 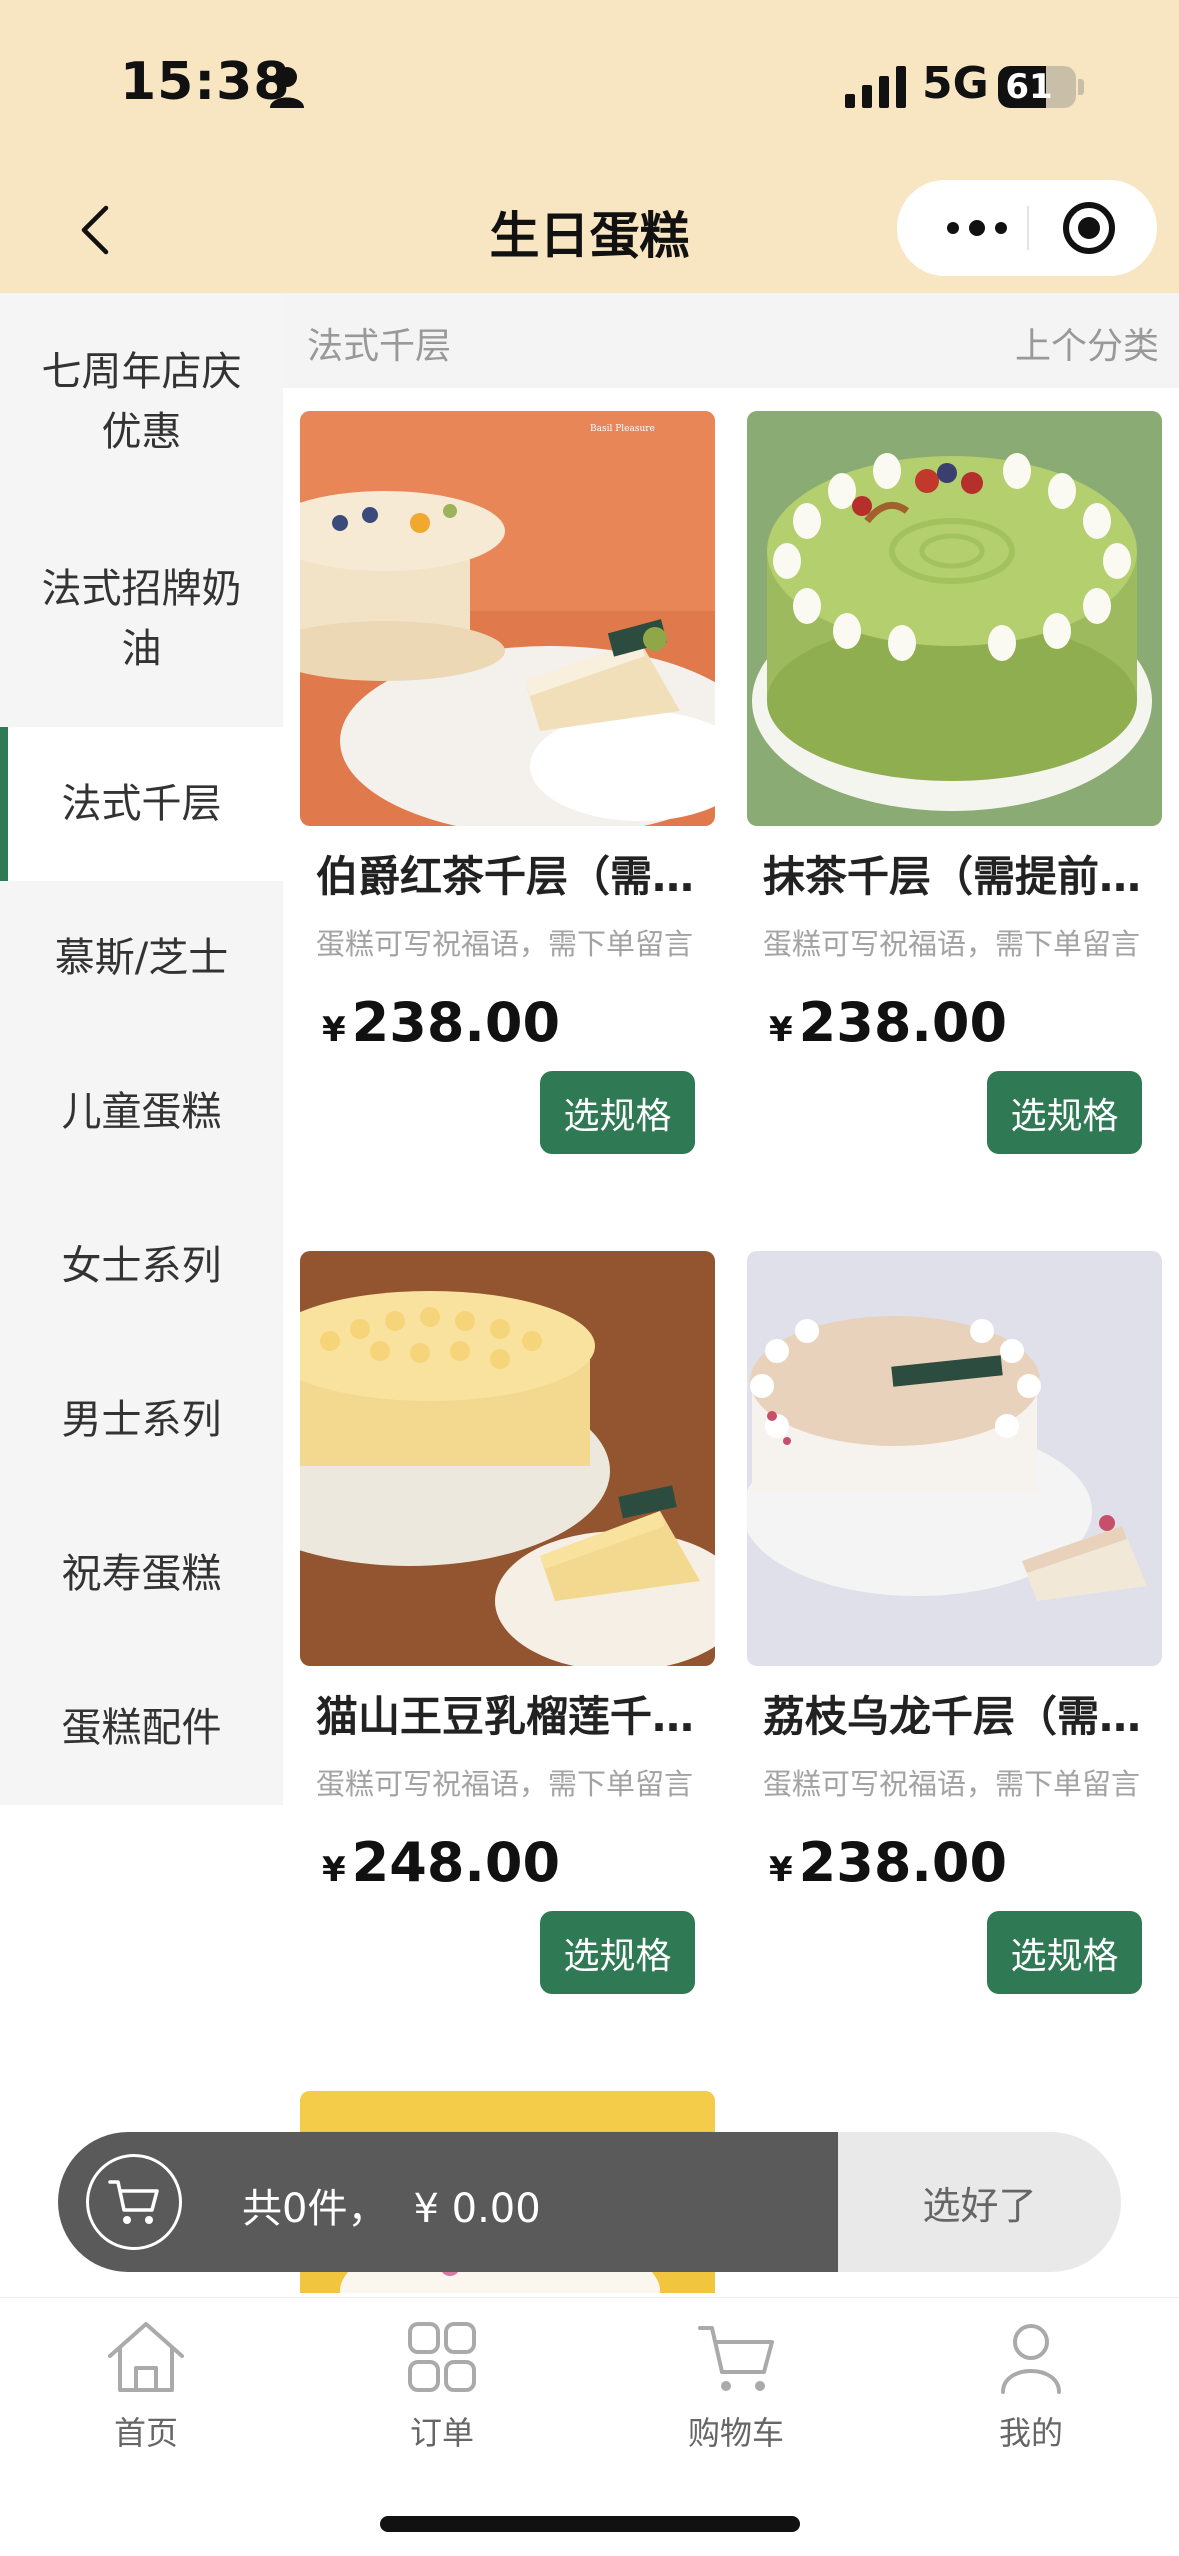 I want to click on sidebar-item-label: 女士系列, so click(x=141, y=1266).